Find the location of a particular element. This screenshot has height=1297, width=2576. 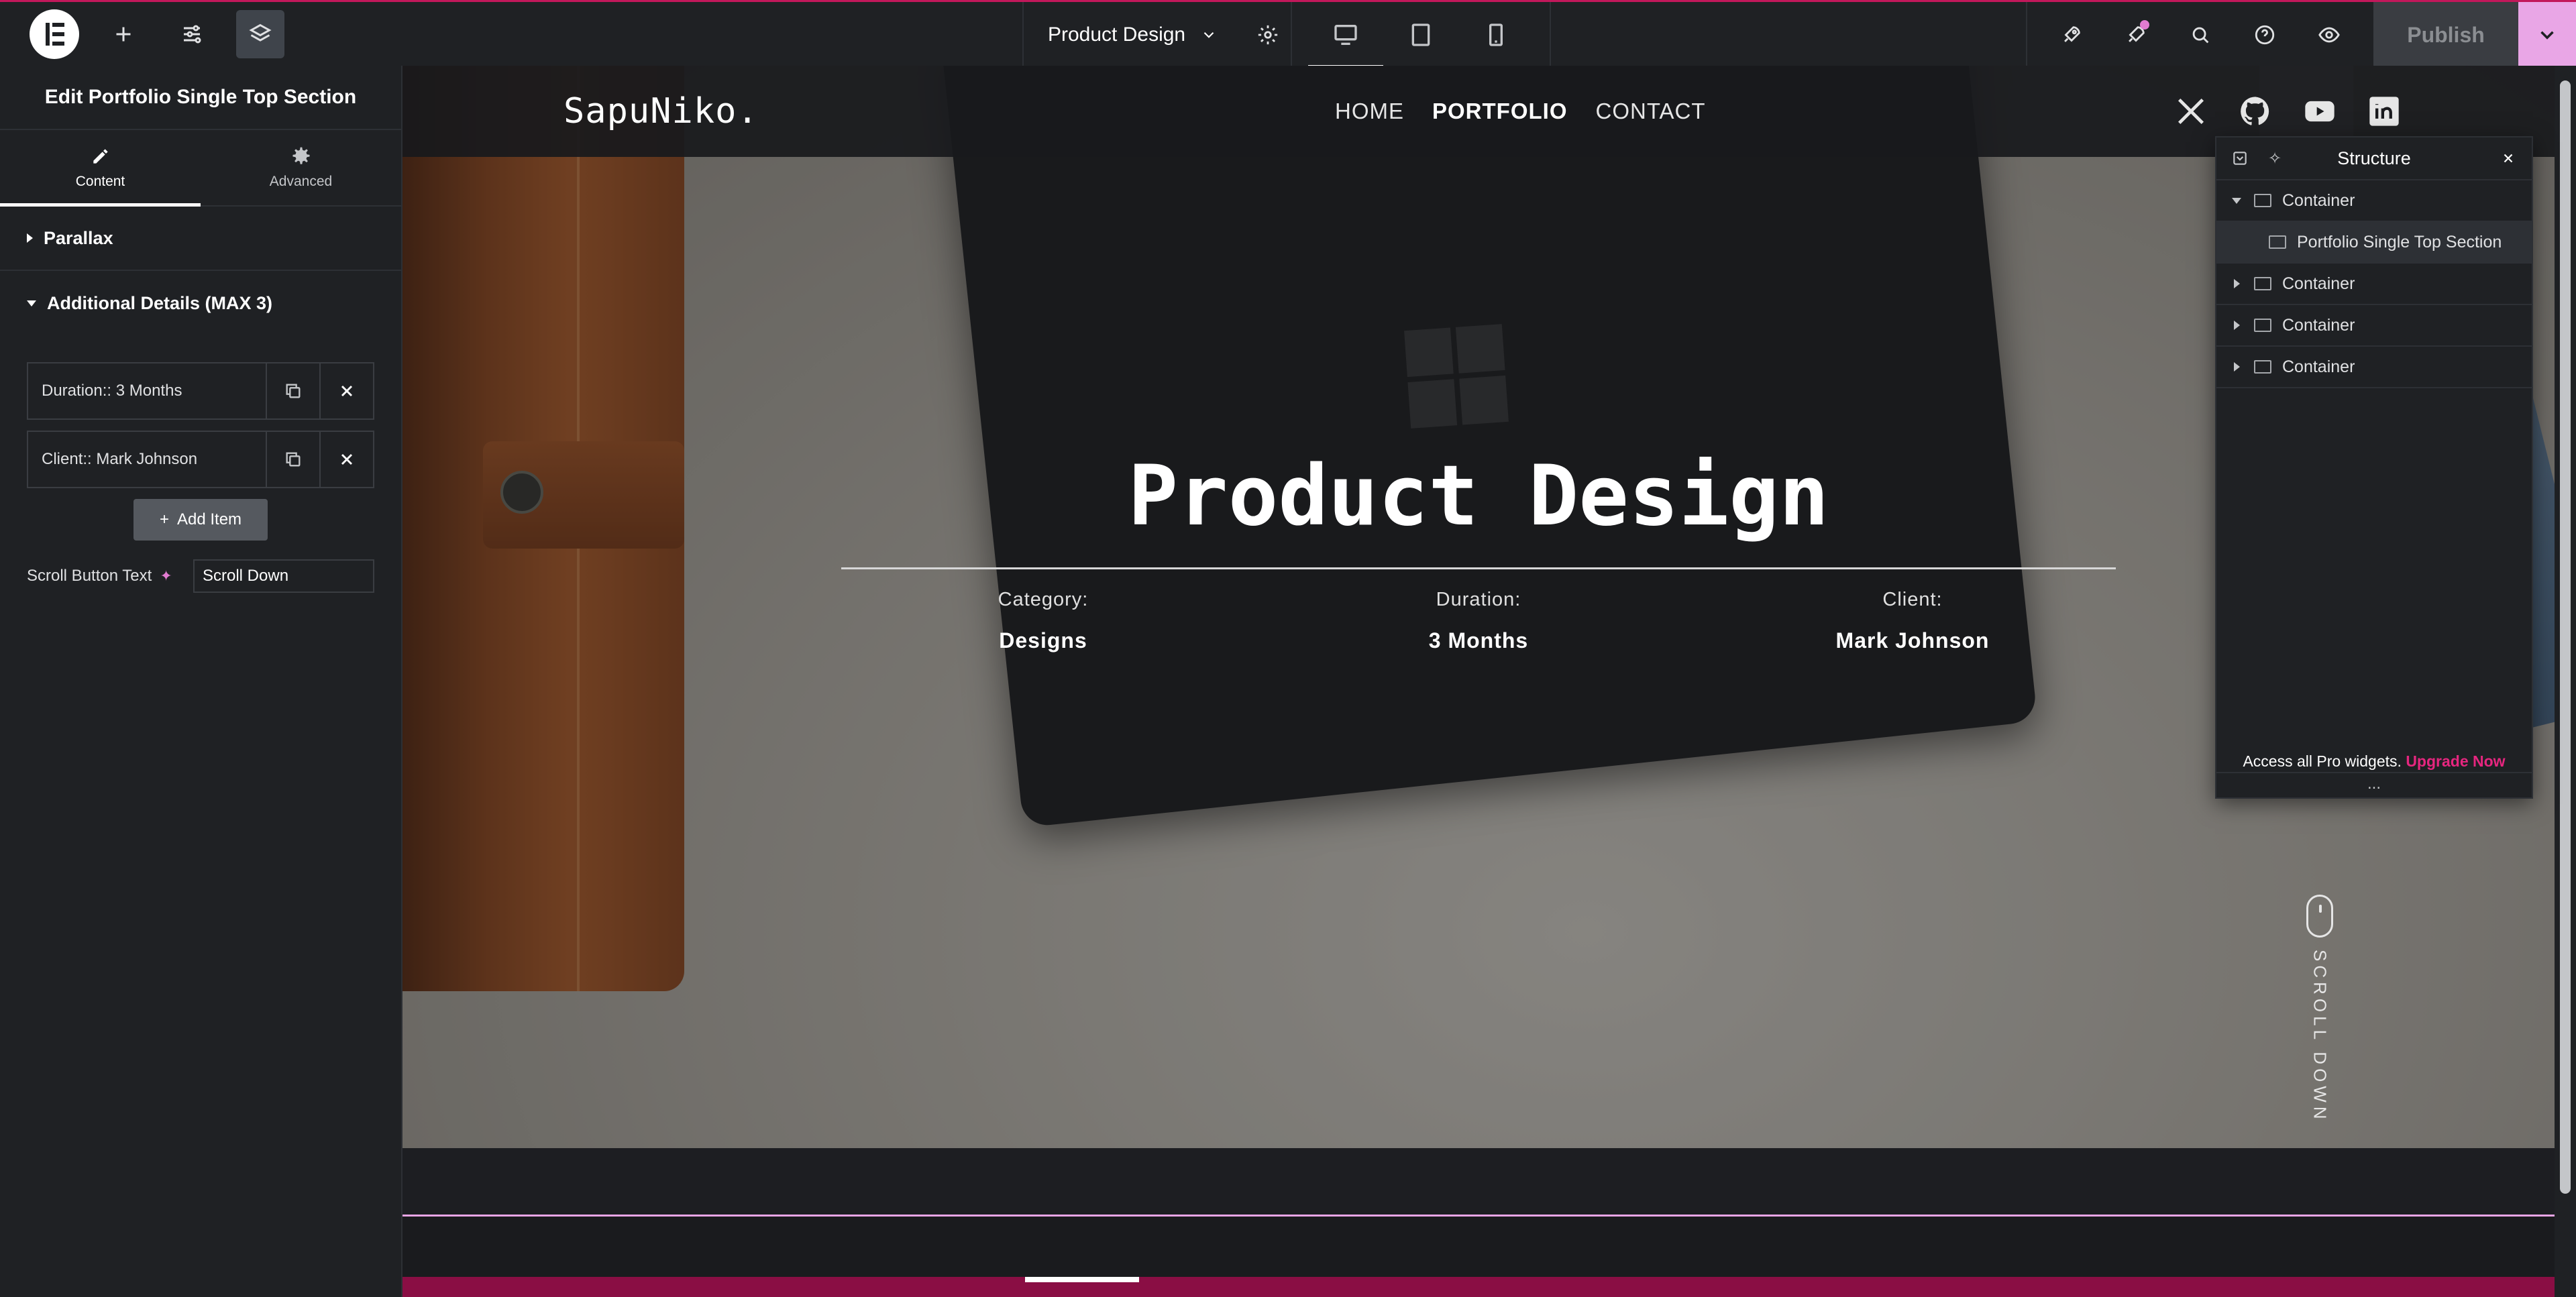

plus-icon: + is located at coordinates (164, 519).